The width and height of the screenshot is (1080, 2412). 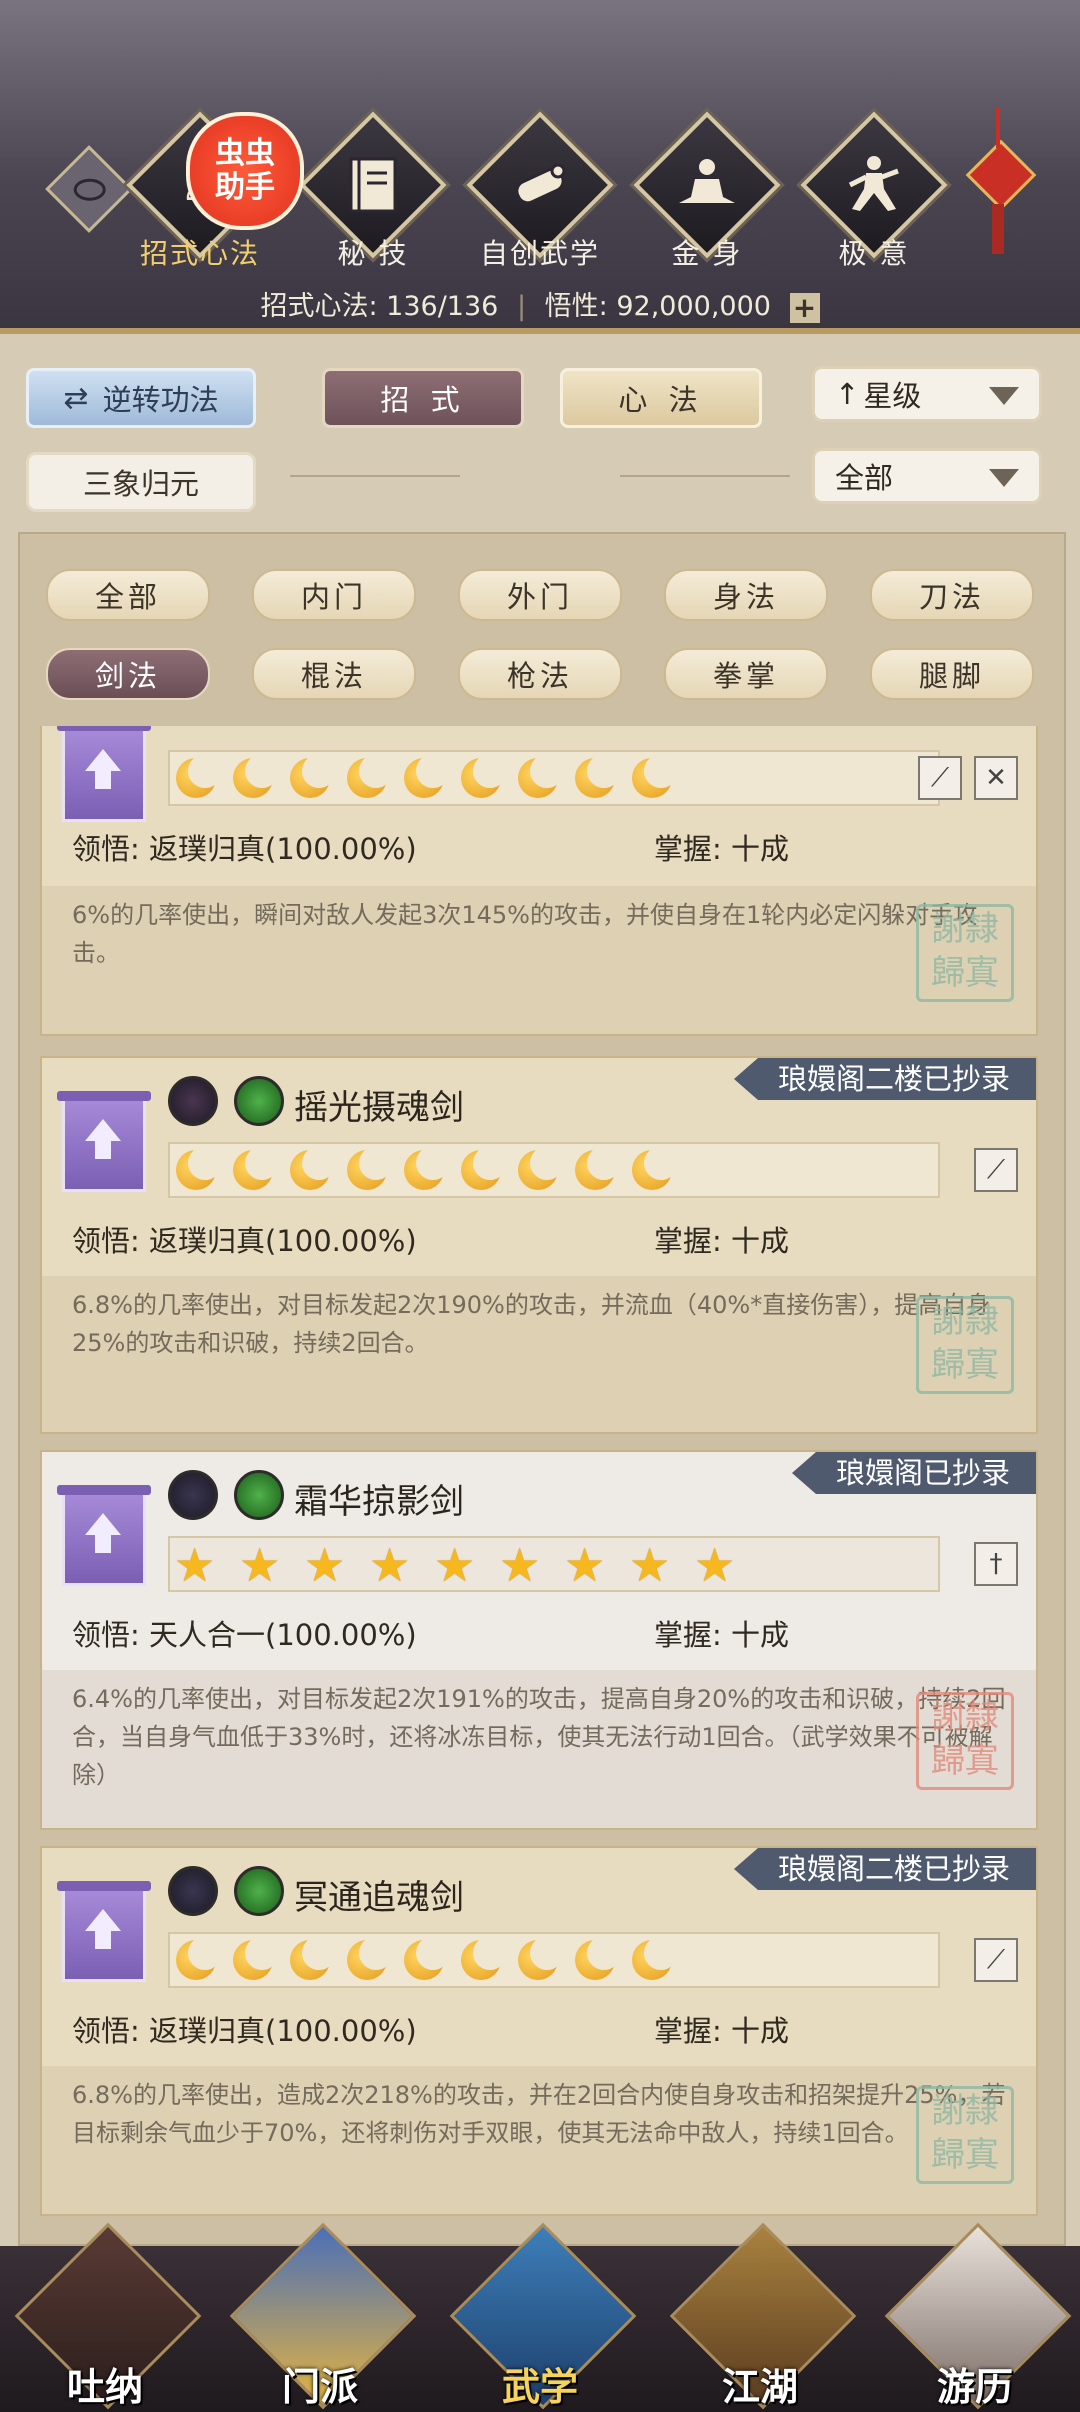 What do you see at coordinates (874, 185) in the screenshot?
I see `tab-ultimate-intent` at bounding box center [874, 185].